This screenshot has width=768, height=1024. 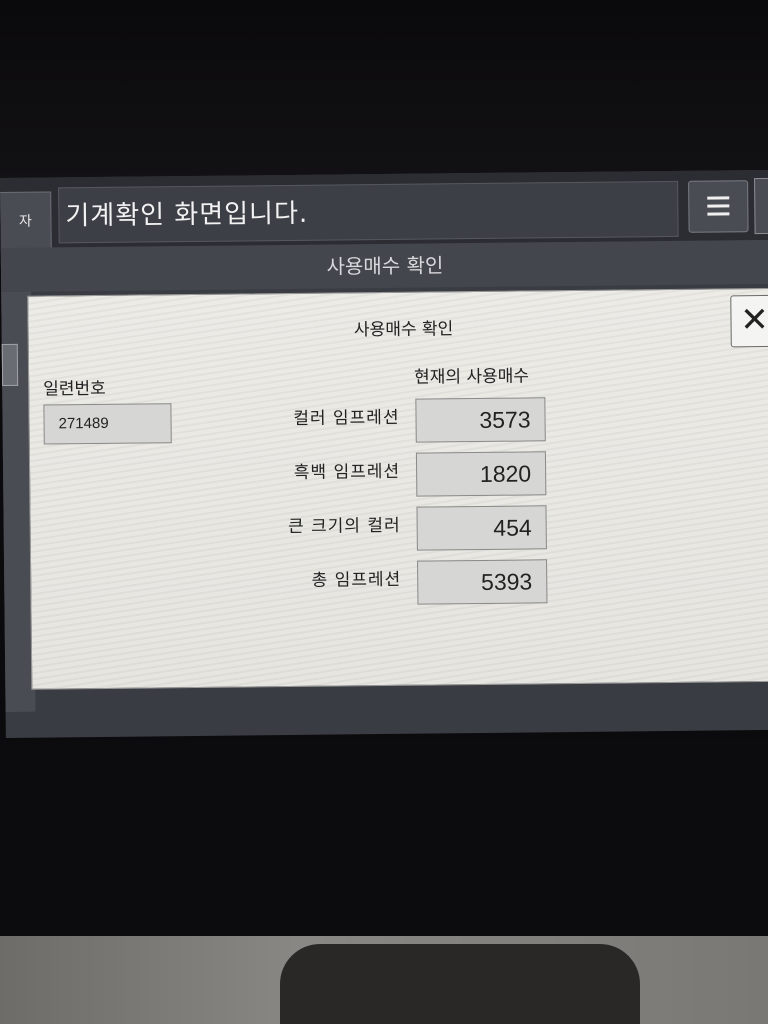 What do you see at coordinates (460, 984) in the screenshot?
I see `foreground-shadow` at bounding box center [460, 984].